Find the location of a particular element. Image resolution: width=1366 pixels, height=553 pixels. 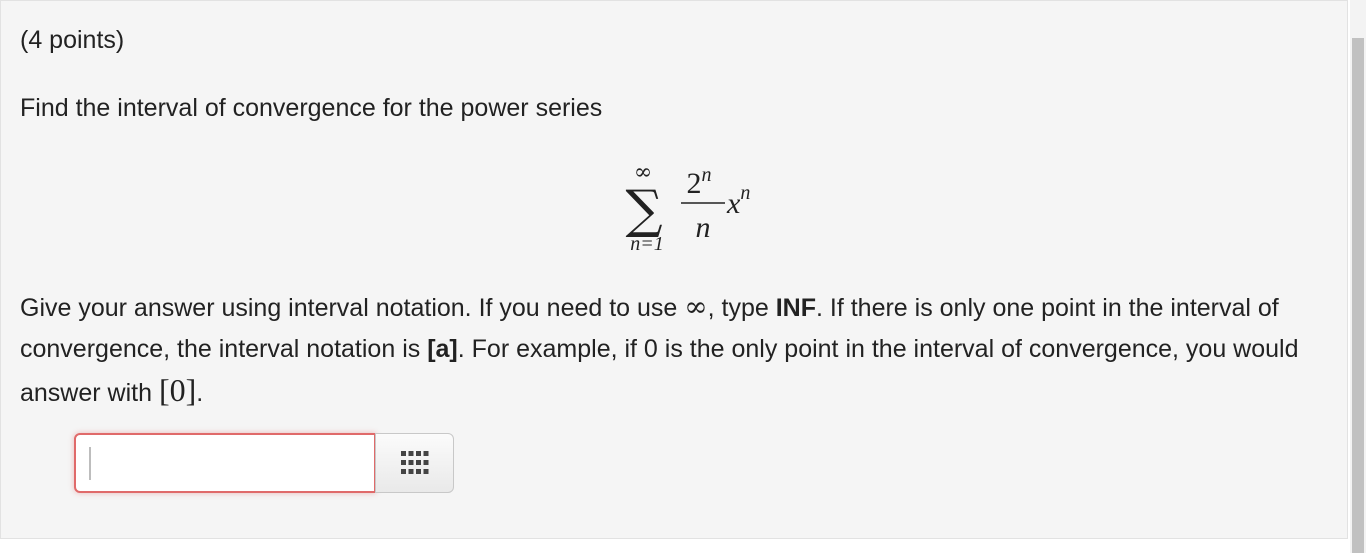

instructions-text-5: . is located at coordinates (200, 393).